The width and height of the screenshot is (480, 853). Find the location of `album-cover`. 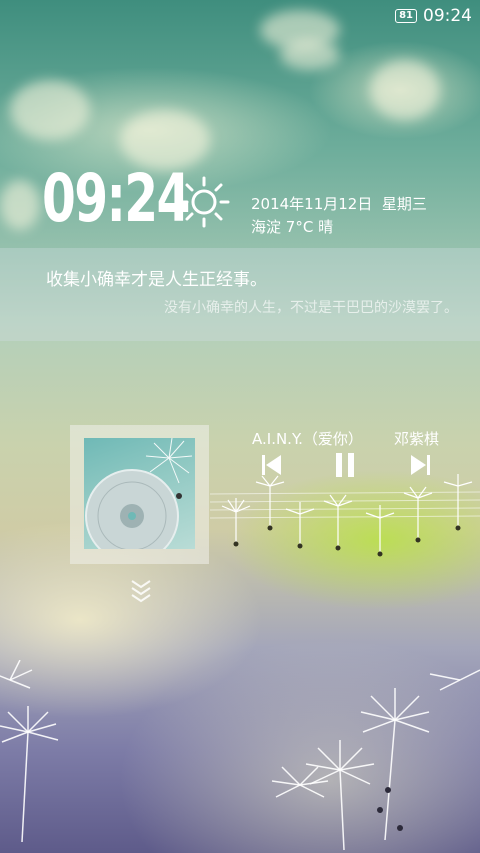

album-cover is located at coordinates (139, 493).